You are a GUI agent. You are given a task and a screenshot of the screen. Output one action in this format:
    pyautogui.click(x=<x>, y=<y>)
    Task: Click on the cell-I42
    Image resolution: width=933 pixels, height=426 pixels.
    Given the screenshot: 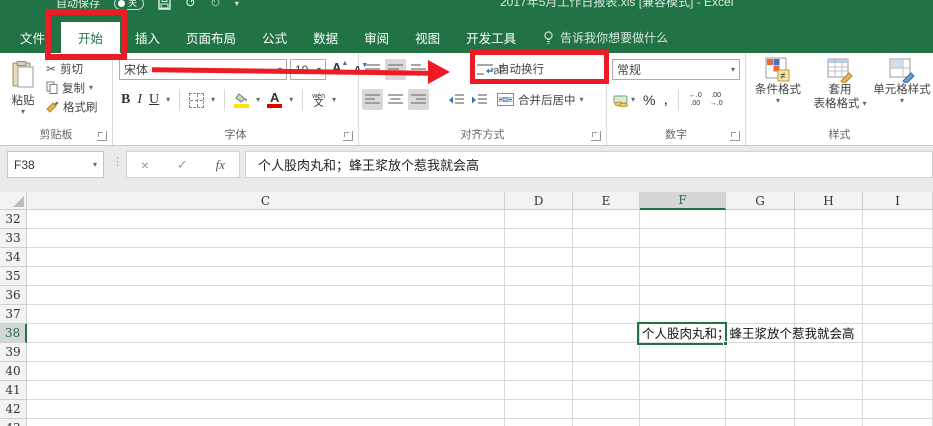 What is the action you would take?
    pyautogui.click(x=898, y=409)
    